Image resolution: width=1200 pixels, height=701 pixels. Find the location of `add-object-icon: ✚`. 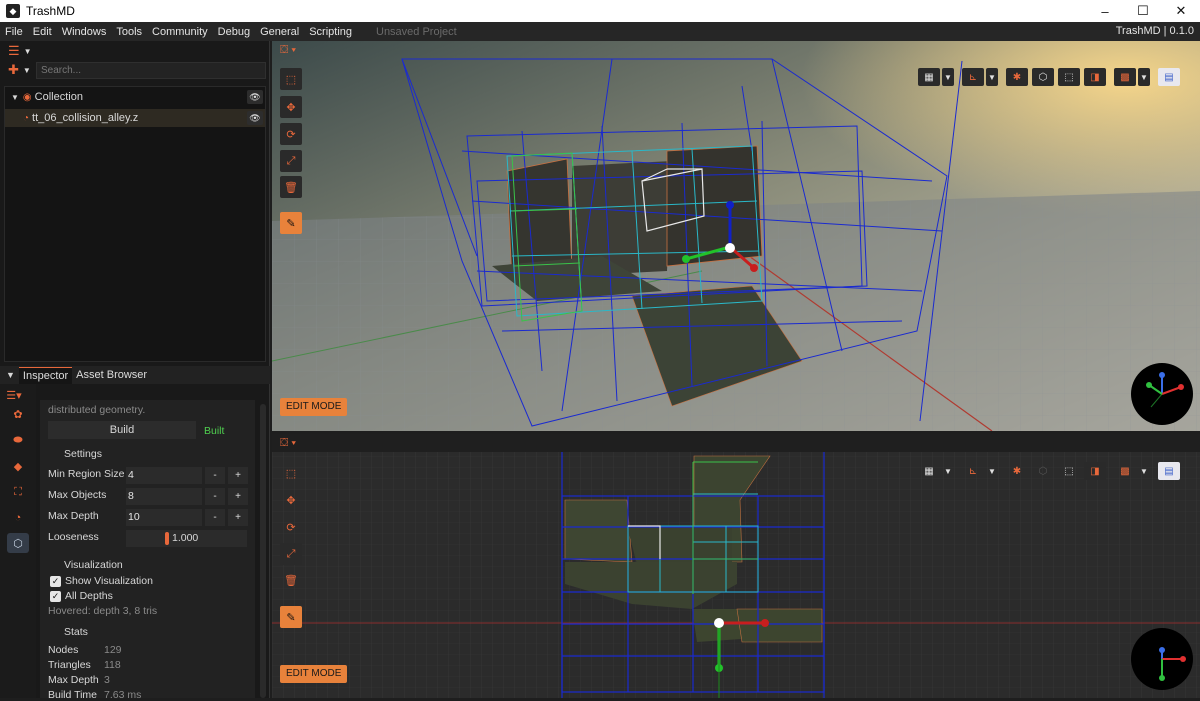

add-object-icon: ✚ is located at coordinates (13, 70).